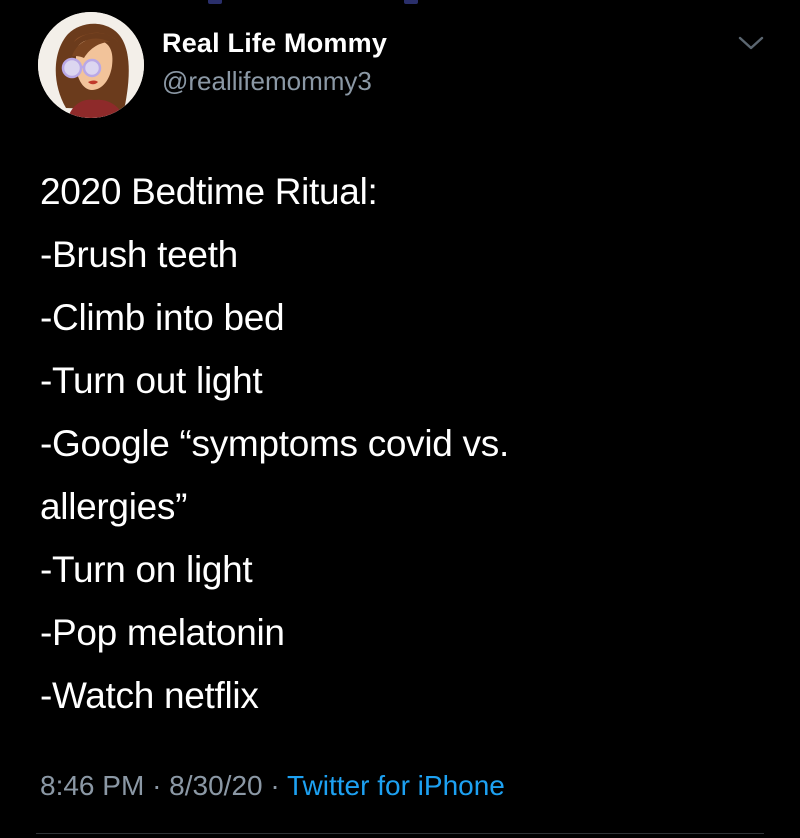 The image size is (800, 838). Describe the element at coordinates (162, 632) in the screenshot. I see `tweet-line: -Pop melatonin` at that location.